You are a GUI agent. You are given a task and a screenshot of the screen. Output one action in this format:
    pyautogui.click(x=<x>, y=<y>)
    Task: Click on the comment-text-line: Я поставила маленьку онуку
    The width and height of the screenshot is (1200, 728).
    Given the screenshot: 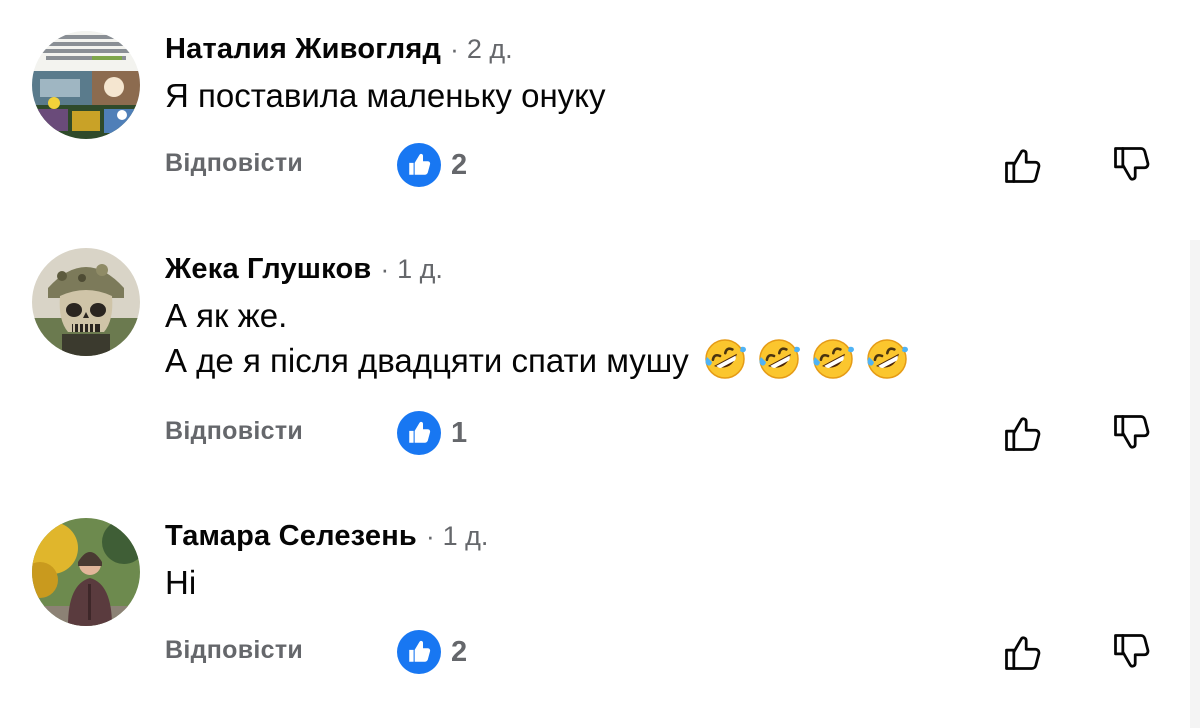 What is the action you would take?
    pyautogui.click(x=385, y=95)
    